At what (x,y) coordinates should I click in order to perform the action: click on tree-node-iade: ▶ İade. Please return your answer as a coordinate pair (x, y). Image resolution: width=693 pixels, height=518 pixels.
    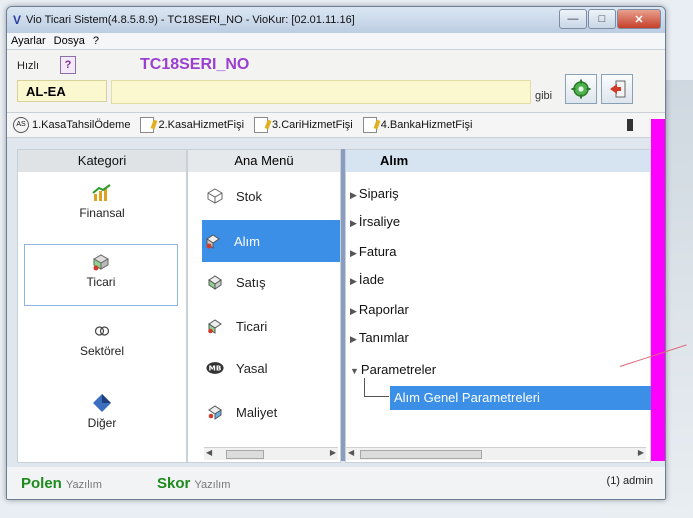
    Looking at the image, I should click on (365, 280).